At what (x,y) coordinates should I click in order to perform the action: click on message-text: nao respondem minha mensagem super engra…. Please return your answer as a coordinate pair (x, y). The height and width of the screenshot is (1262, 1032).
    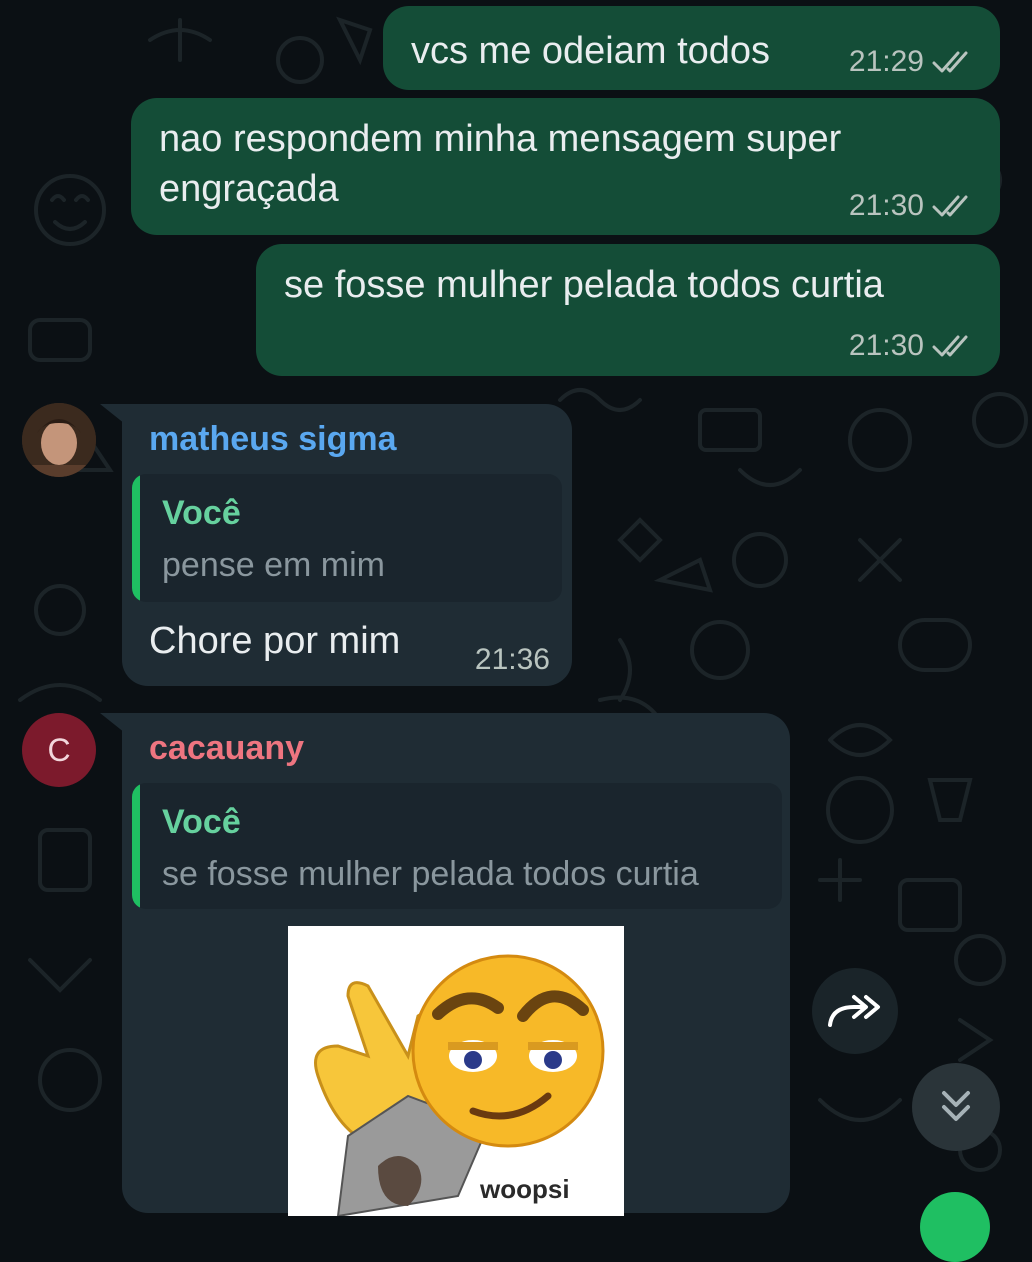
    Looking at the image, I should click on (500, 164).